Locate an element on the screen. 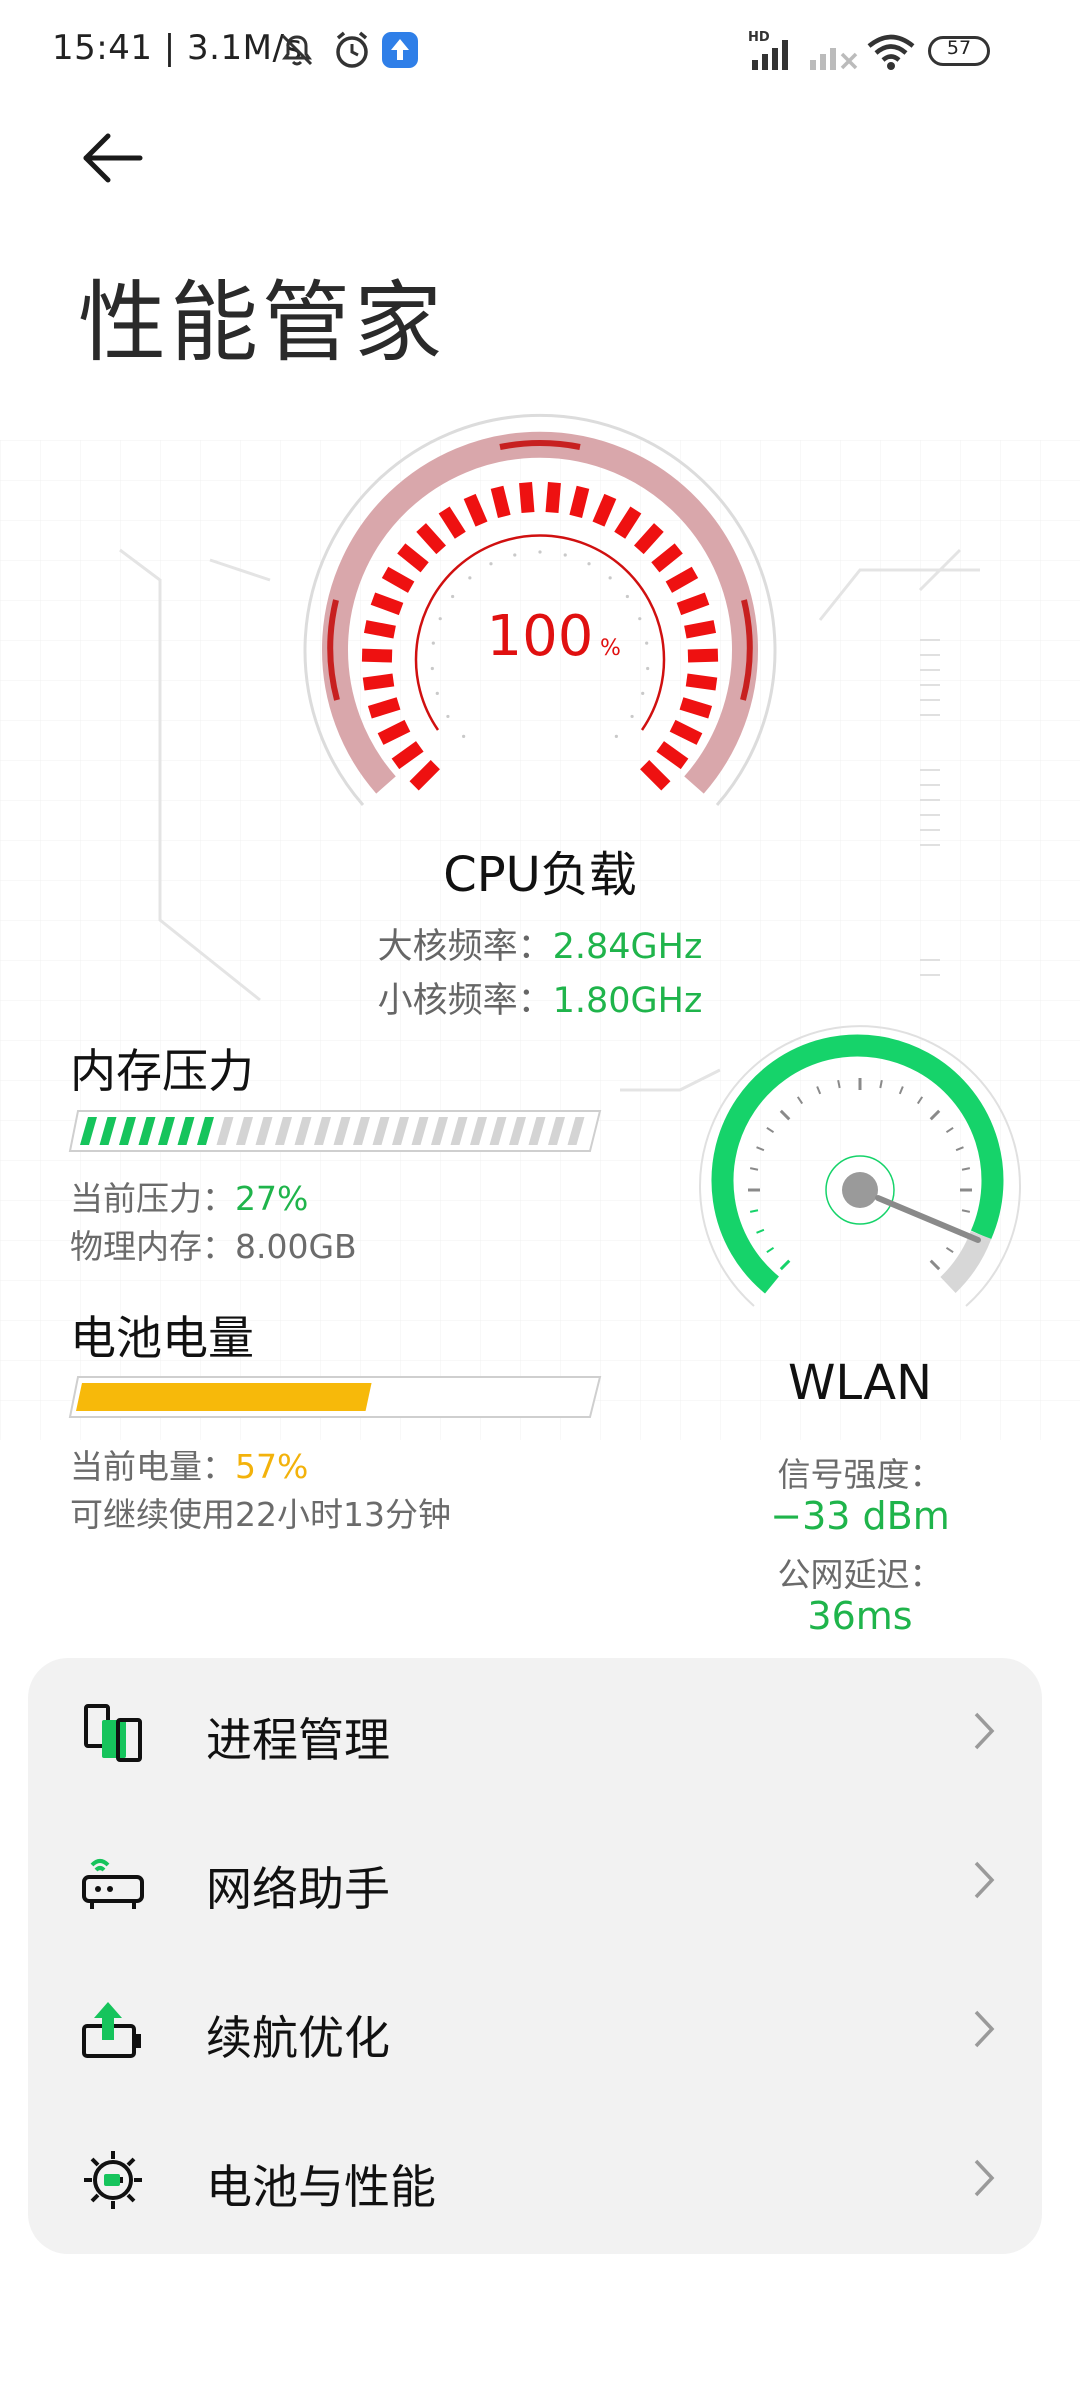 The image size is (1080, 2400). menu-item-battery-life-optimization: 续航优化 is located at coordinates (535, 2030).